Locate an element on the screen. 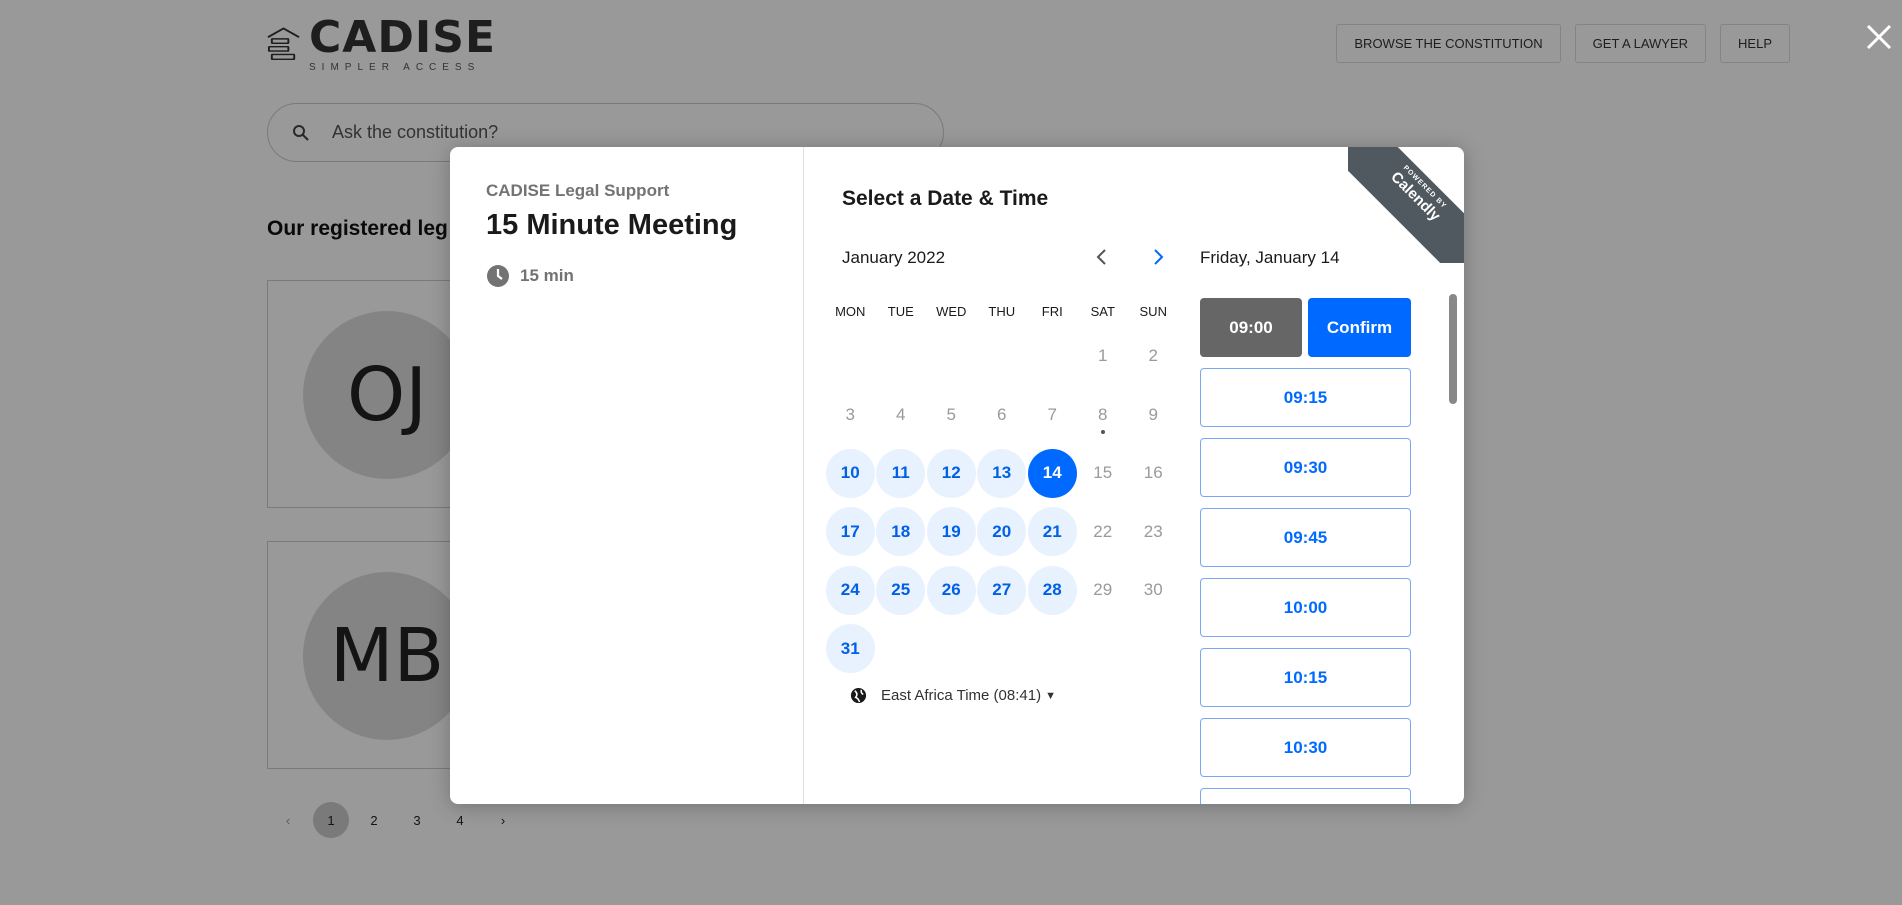 The width and height of the screenshot is (1902, 905). calendar-day-unavailable: 23 is located at coordinates (1153, 532).